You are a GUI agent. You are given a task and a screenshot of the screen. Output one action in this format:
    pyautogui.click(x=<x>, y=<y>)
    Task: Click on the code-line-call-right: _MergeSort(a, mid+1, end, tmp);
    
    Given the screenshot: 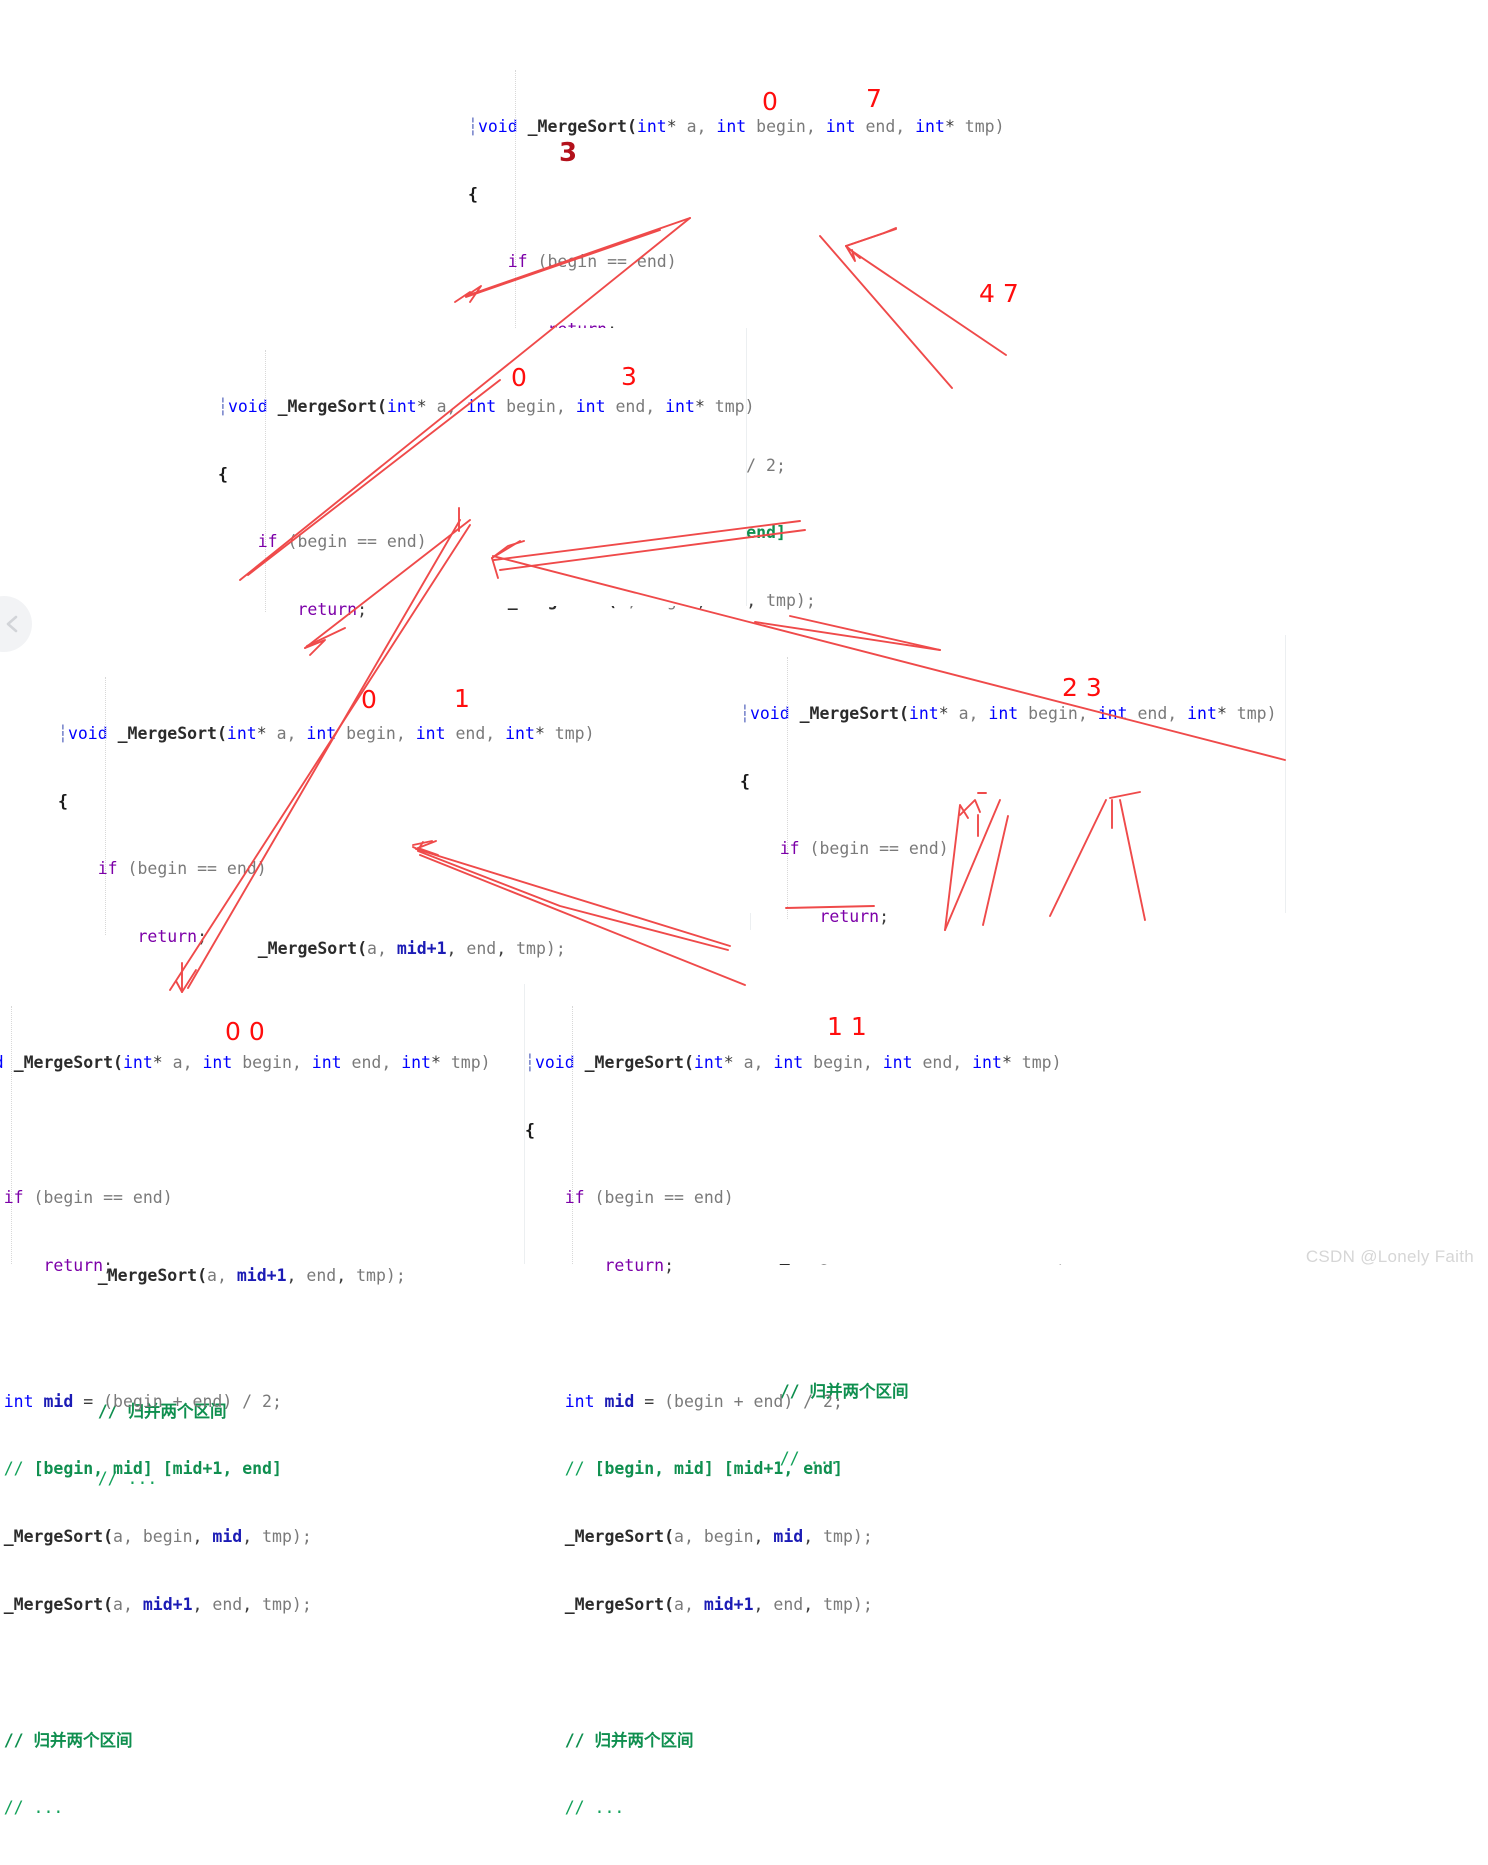 What is the action you would take?
    pyautogui.click(x=805, y=1605)
    